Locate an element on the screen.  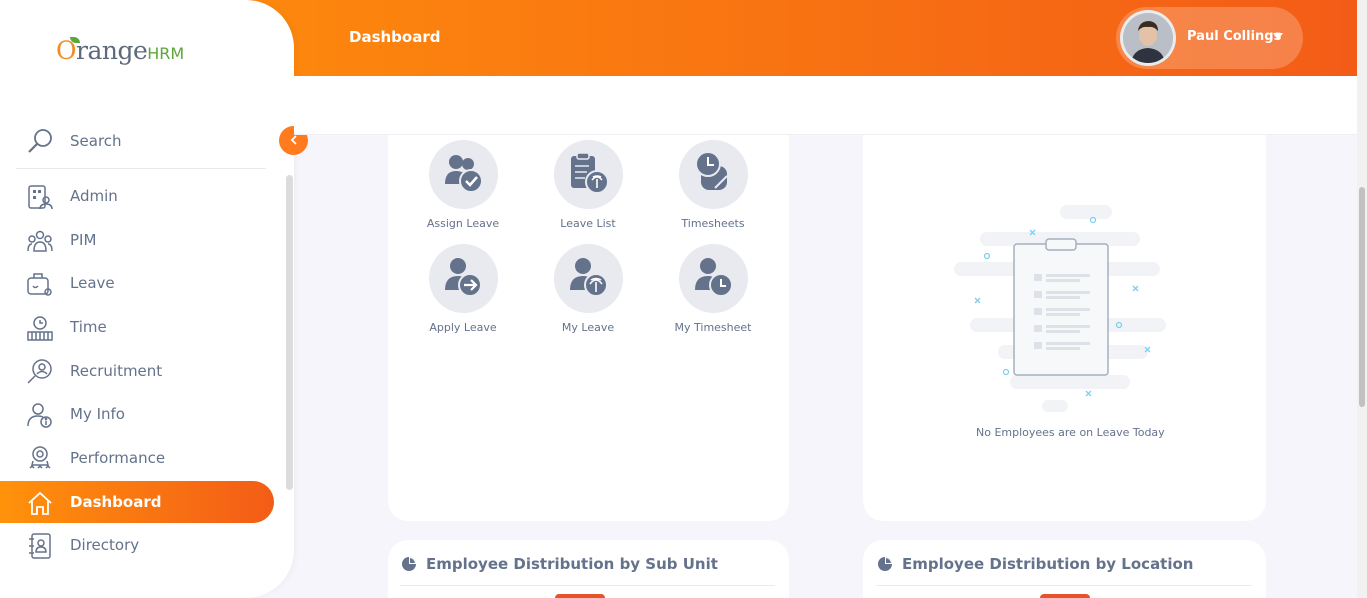
sidebar-item-directory: Directory is located at coordinates (137, 545).